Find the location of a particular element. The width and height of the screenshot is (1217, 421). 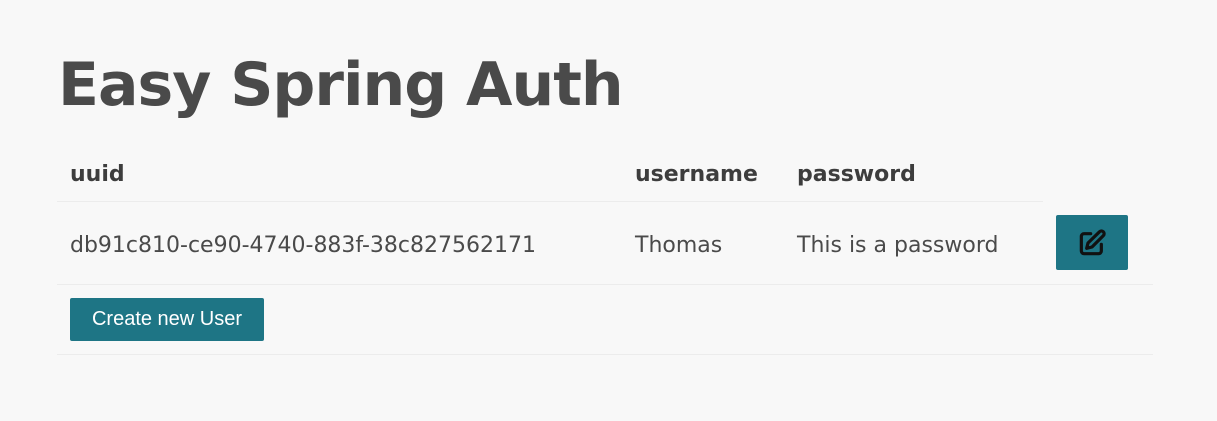

uuid-cell: db91c810-ce90-4740-883f-38c827562171 is located at coordinates (303, 245).